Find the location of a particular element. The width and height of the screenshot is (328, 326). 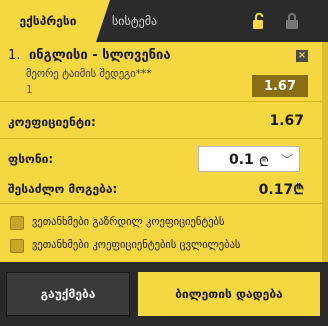

accept-odds-change-label: ვეთანხმები კოეფიციენტების ცვლილებას is located at coordinates (136, 245).